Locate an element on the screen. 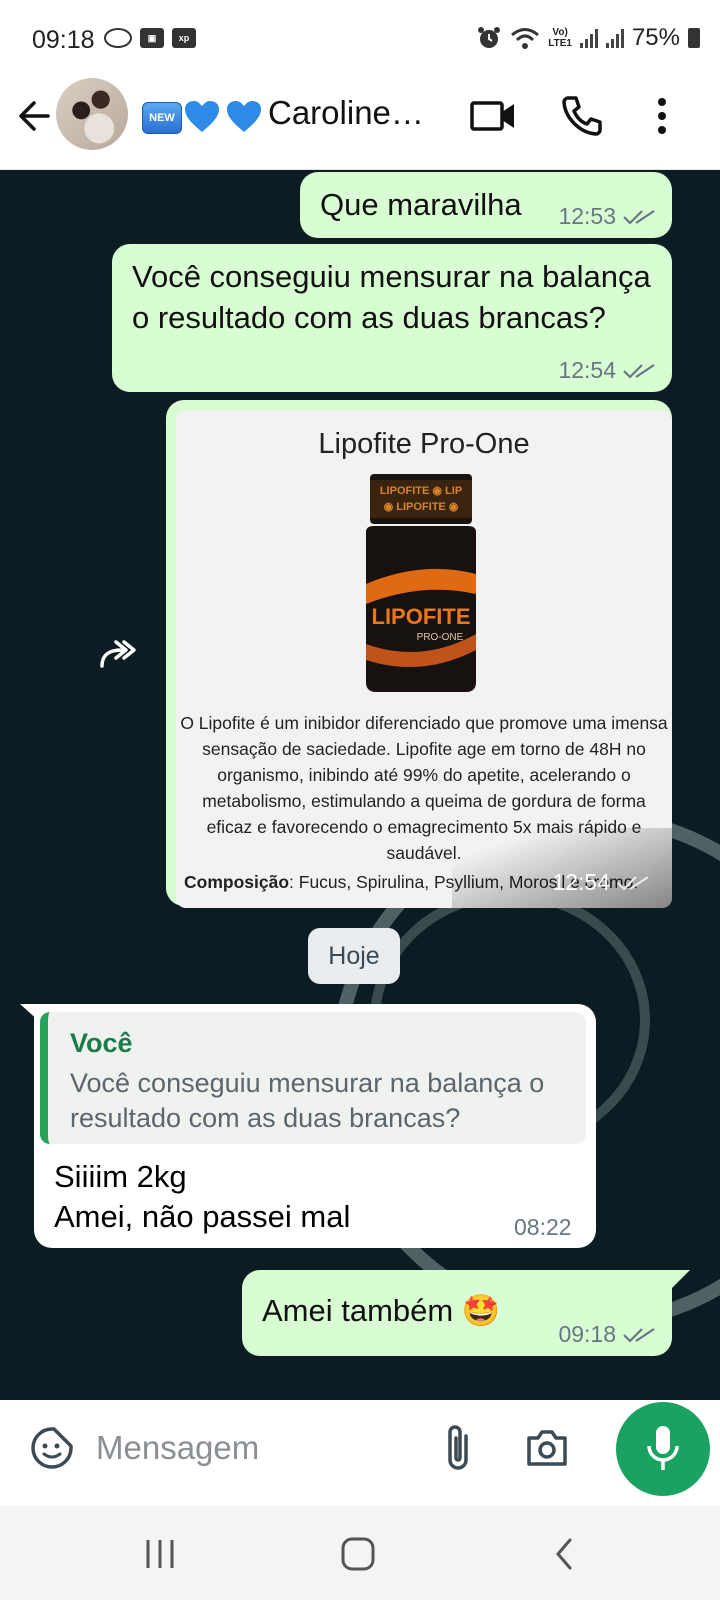 This screenshot has width=720, height=1600. eye-comfort-icon is located at coordinates (118, 38).